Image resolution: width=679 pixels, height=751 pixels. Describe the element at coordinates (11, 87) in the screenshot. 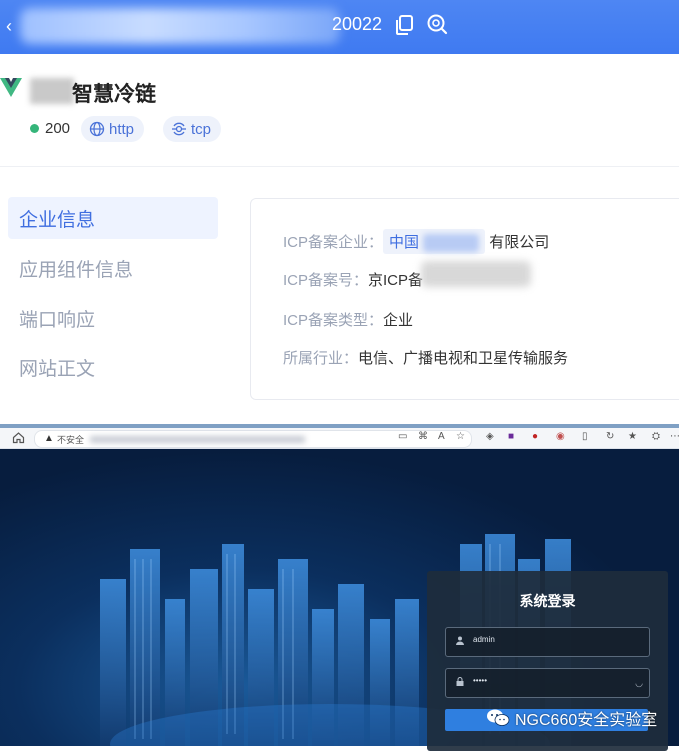

I see `vue-logo-icon` at that location.